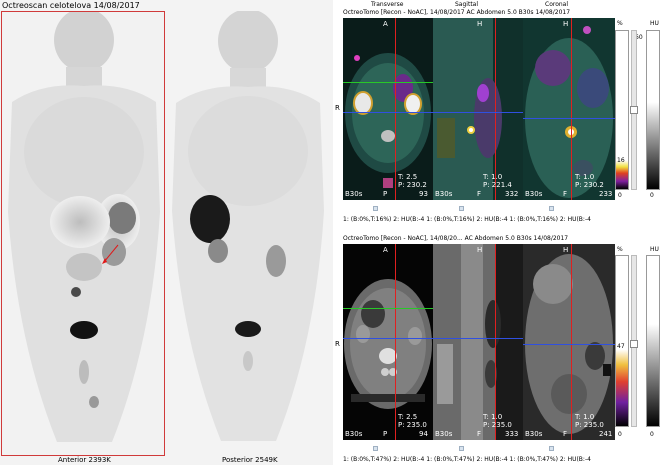 The height and width of the screenshot is (465, 660). I want to click on bottom-coronal-view: H F T: 1.0 P: 235.0 241 B30s, so click(569, 342).